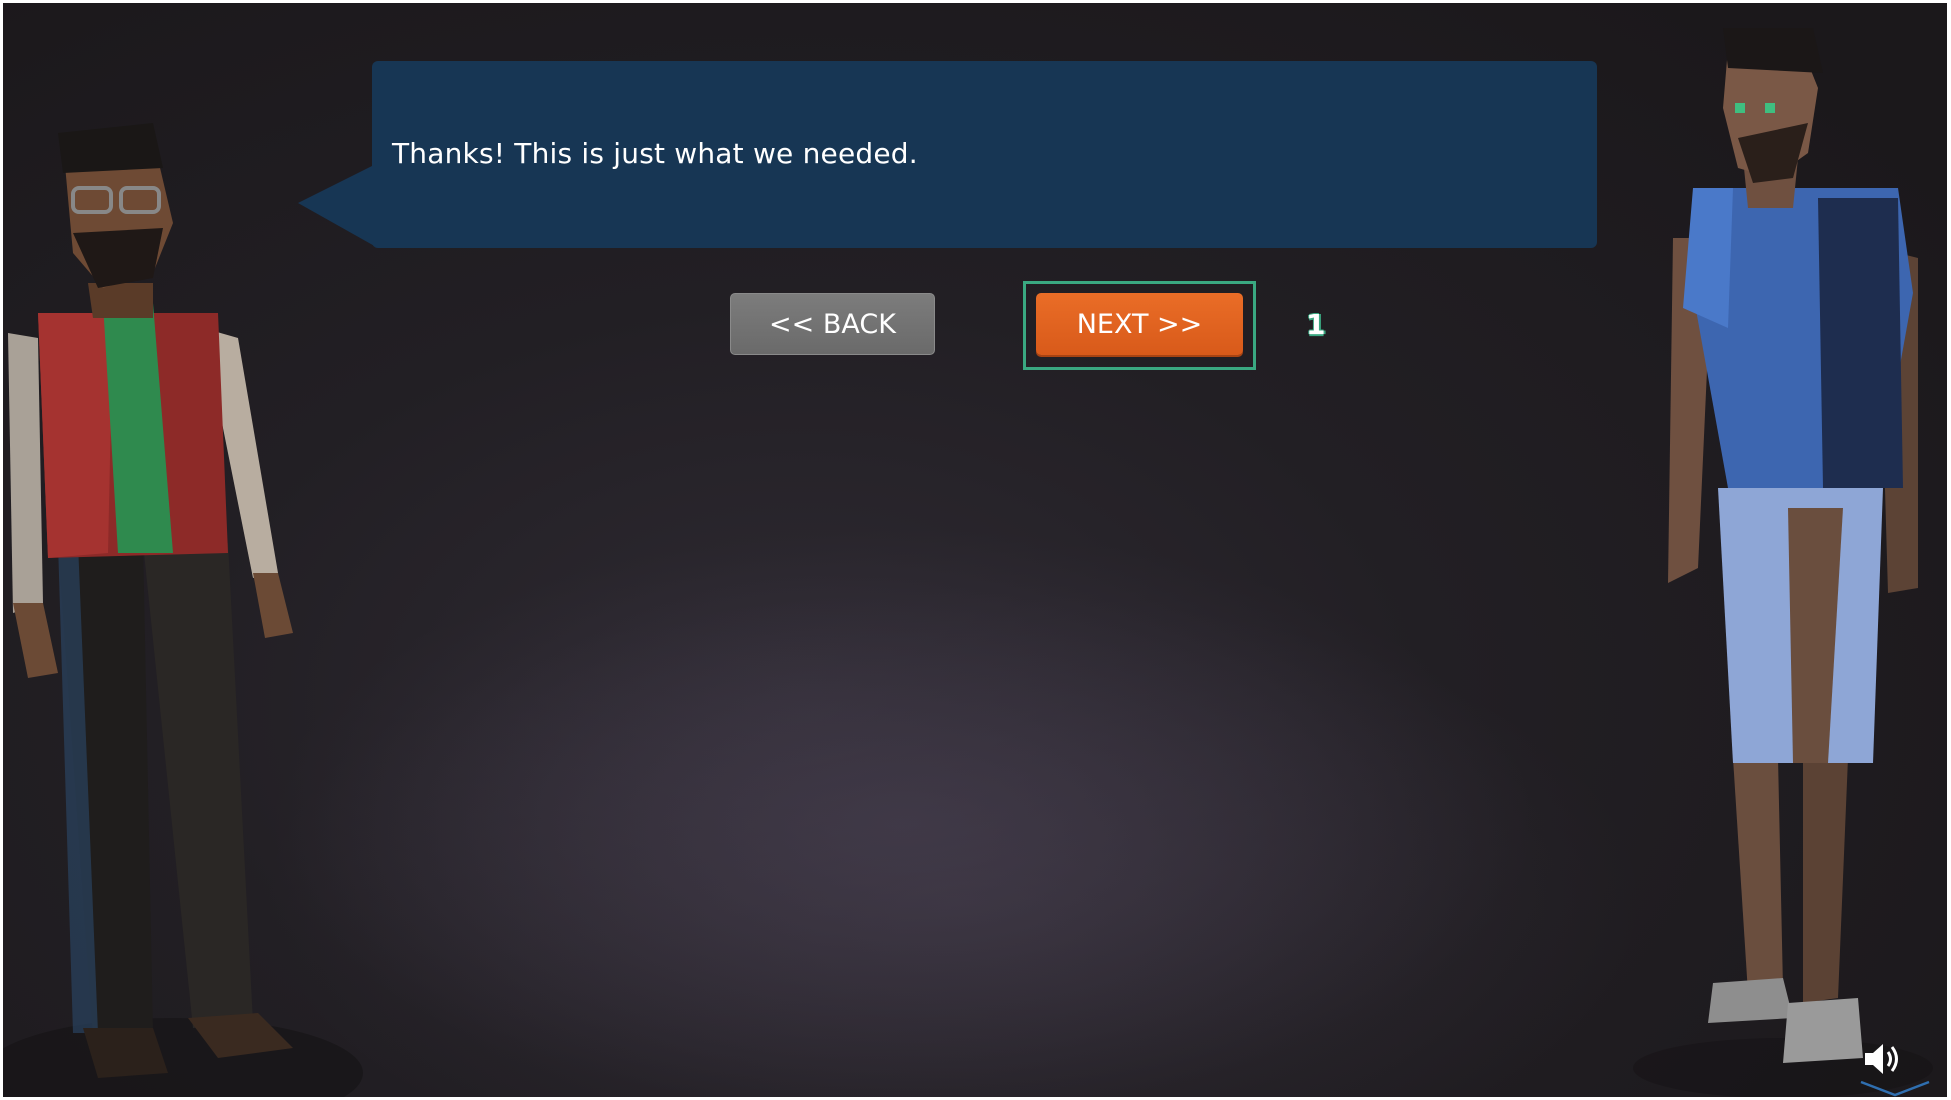 This screenshot has height=1100, width=1951. Describe the element at coordinates (655, 153) in the screenshot. I see `dialog-text: Thanks! This is just what we needed.` at that location.